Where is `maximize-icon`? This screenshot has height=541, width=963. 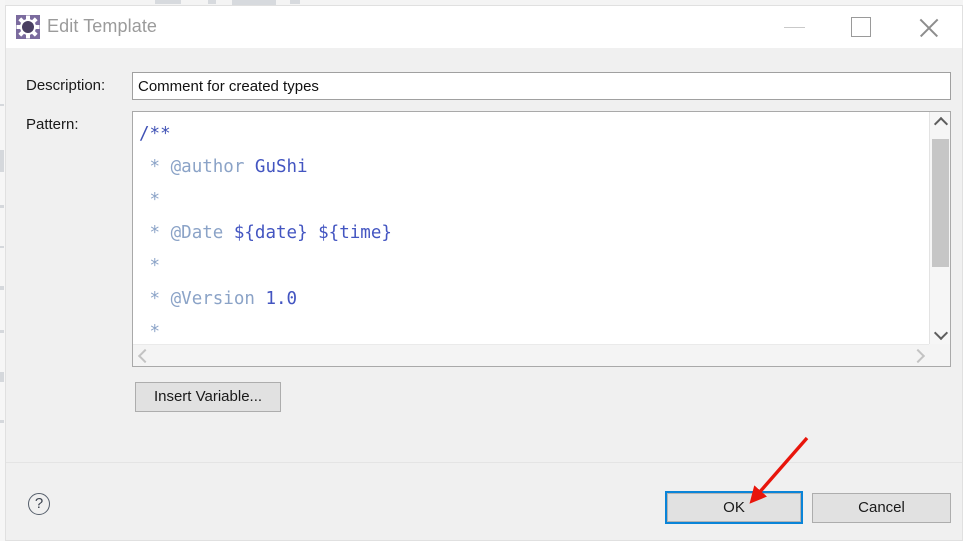 maximize-icon is located at coordinates (861, 27).